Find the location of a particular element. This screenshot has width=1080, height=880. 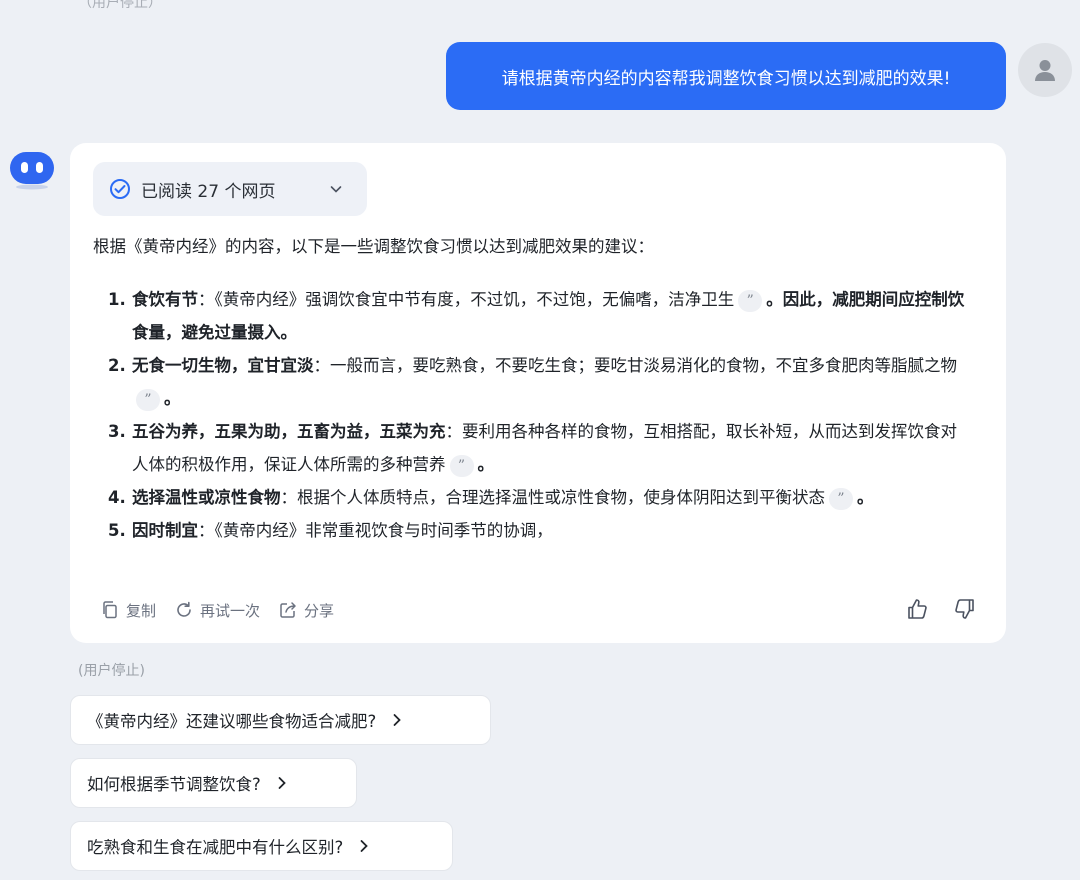

share-icon is located at coordinates (288, 610).